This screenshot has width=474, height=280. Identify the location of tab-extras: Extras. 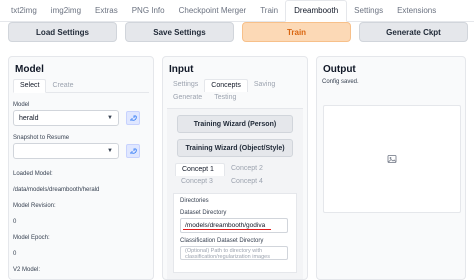
(106, 13).